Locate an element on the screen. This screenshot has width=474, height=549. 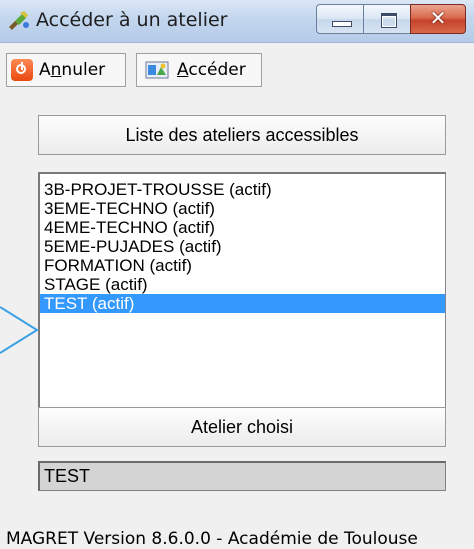
list-item: TEST (actif) is located at coordinates (242, 303).